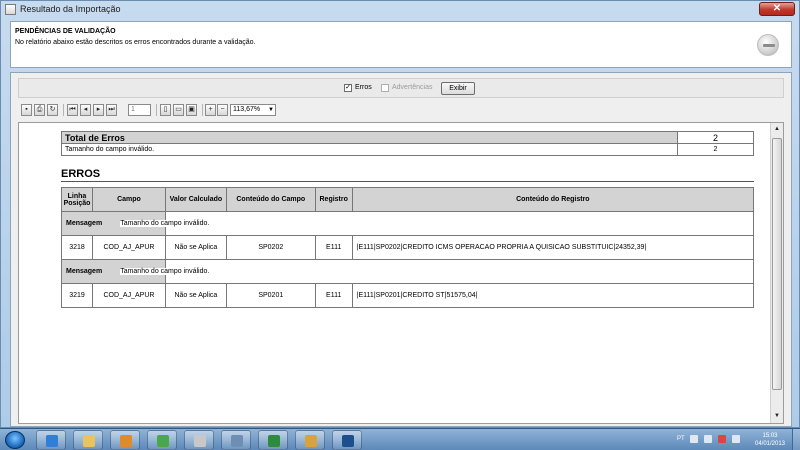 This screenshot has width=800, height=450. Describe the element at coordinates (81, 174) in the screenshot. I see `erros-section-title: ERROS` at that location.